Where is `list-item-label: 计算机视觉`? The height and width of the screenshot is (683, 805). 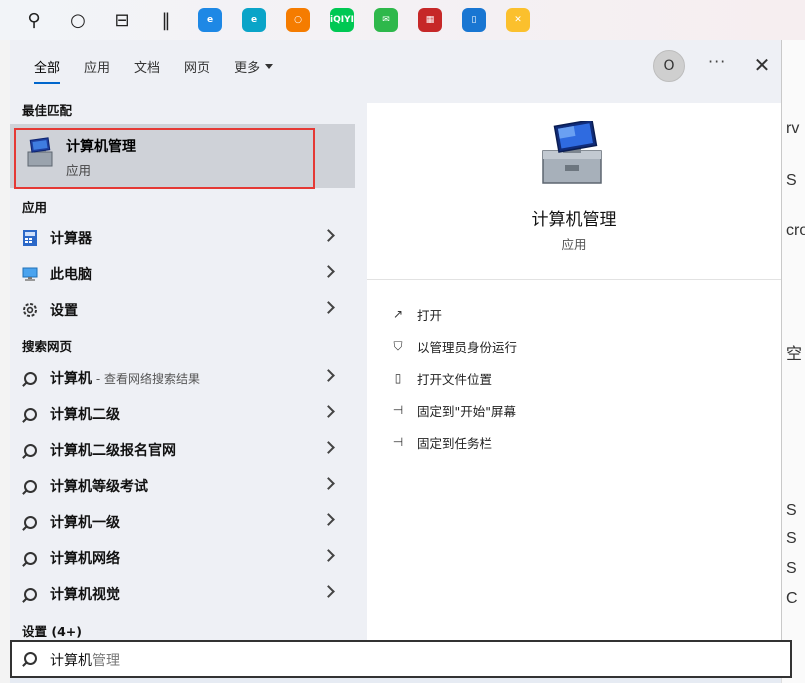 list-item-label: 计算机视觉 is located at coordinates (85, 594).